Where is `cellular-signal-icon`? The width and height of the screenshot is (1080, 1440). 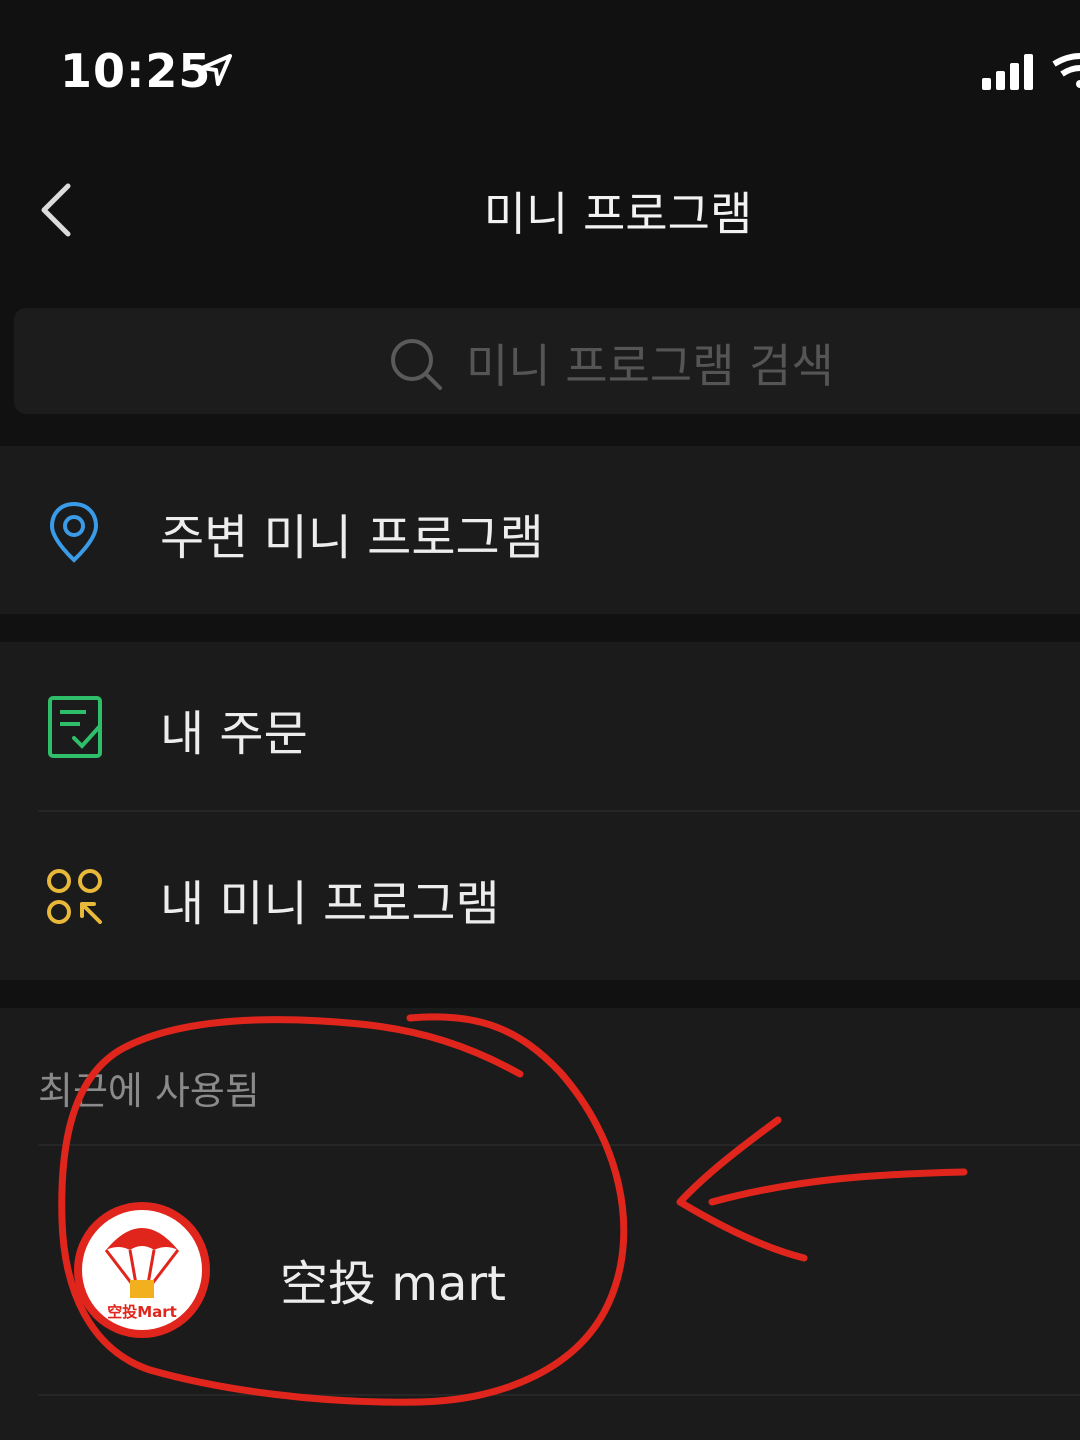
cellular-signal-icon is located at coordinates (1007, 72).